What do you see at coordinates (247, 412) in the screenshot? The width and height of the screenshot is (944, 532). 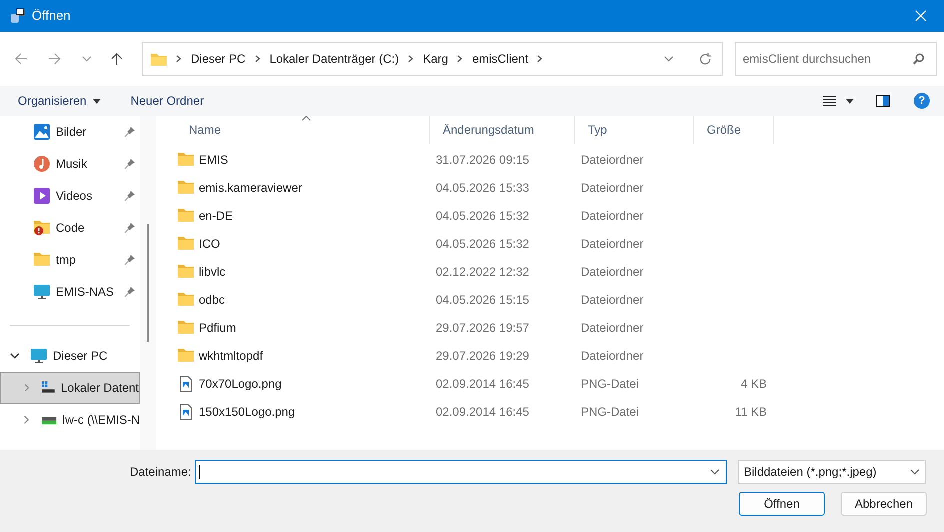 I see `file-name: 150x150Logo.png` at bounding box center [247, 412].